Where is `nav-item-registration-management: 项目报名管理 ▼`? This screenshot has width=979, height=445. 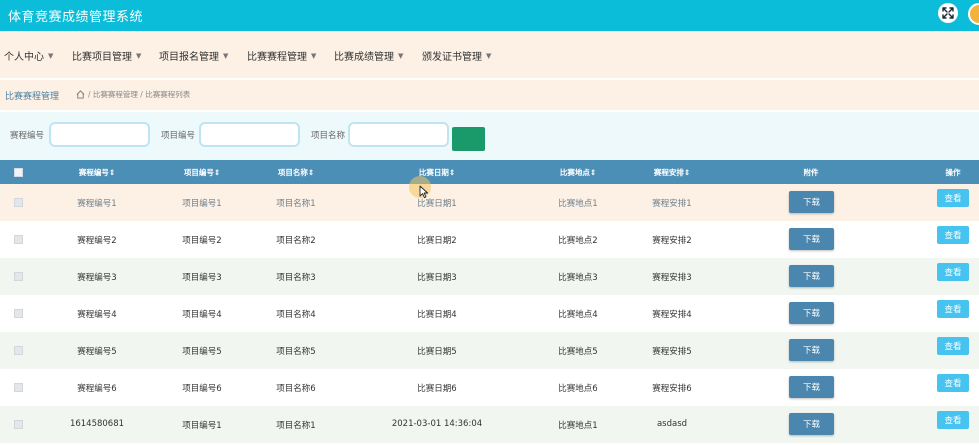
nav-item-registration-management: 项目报名管理 ▼ is located at coordinates (194, 56).